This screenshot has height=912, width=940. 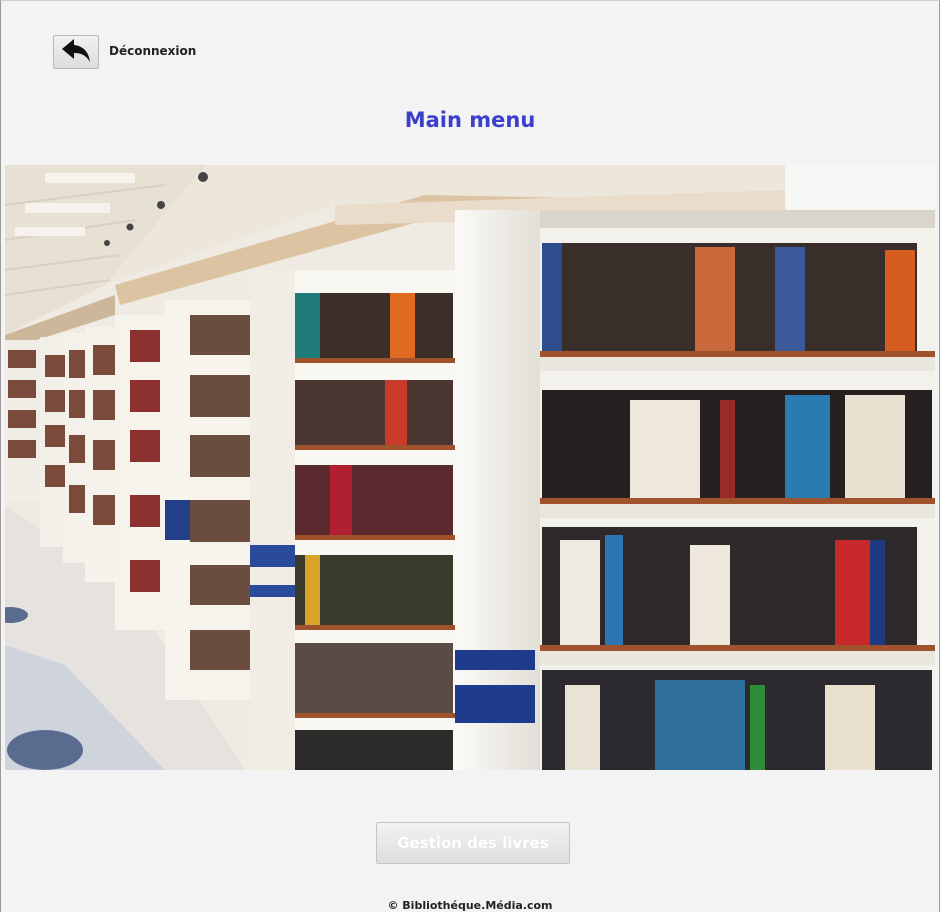 I want to click on logout-label: Déconnexion, so click(x=152, y=51).